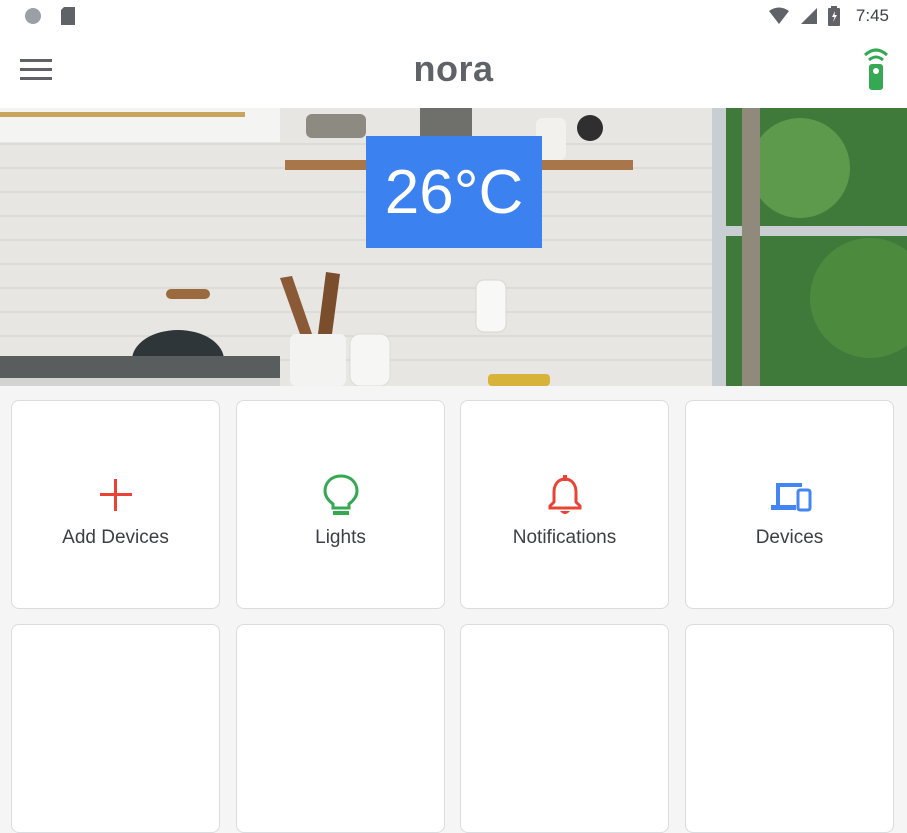 This screenshot has width=907, height=833. I want to click on sd-card-icon, so click(68, 16).